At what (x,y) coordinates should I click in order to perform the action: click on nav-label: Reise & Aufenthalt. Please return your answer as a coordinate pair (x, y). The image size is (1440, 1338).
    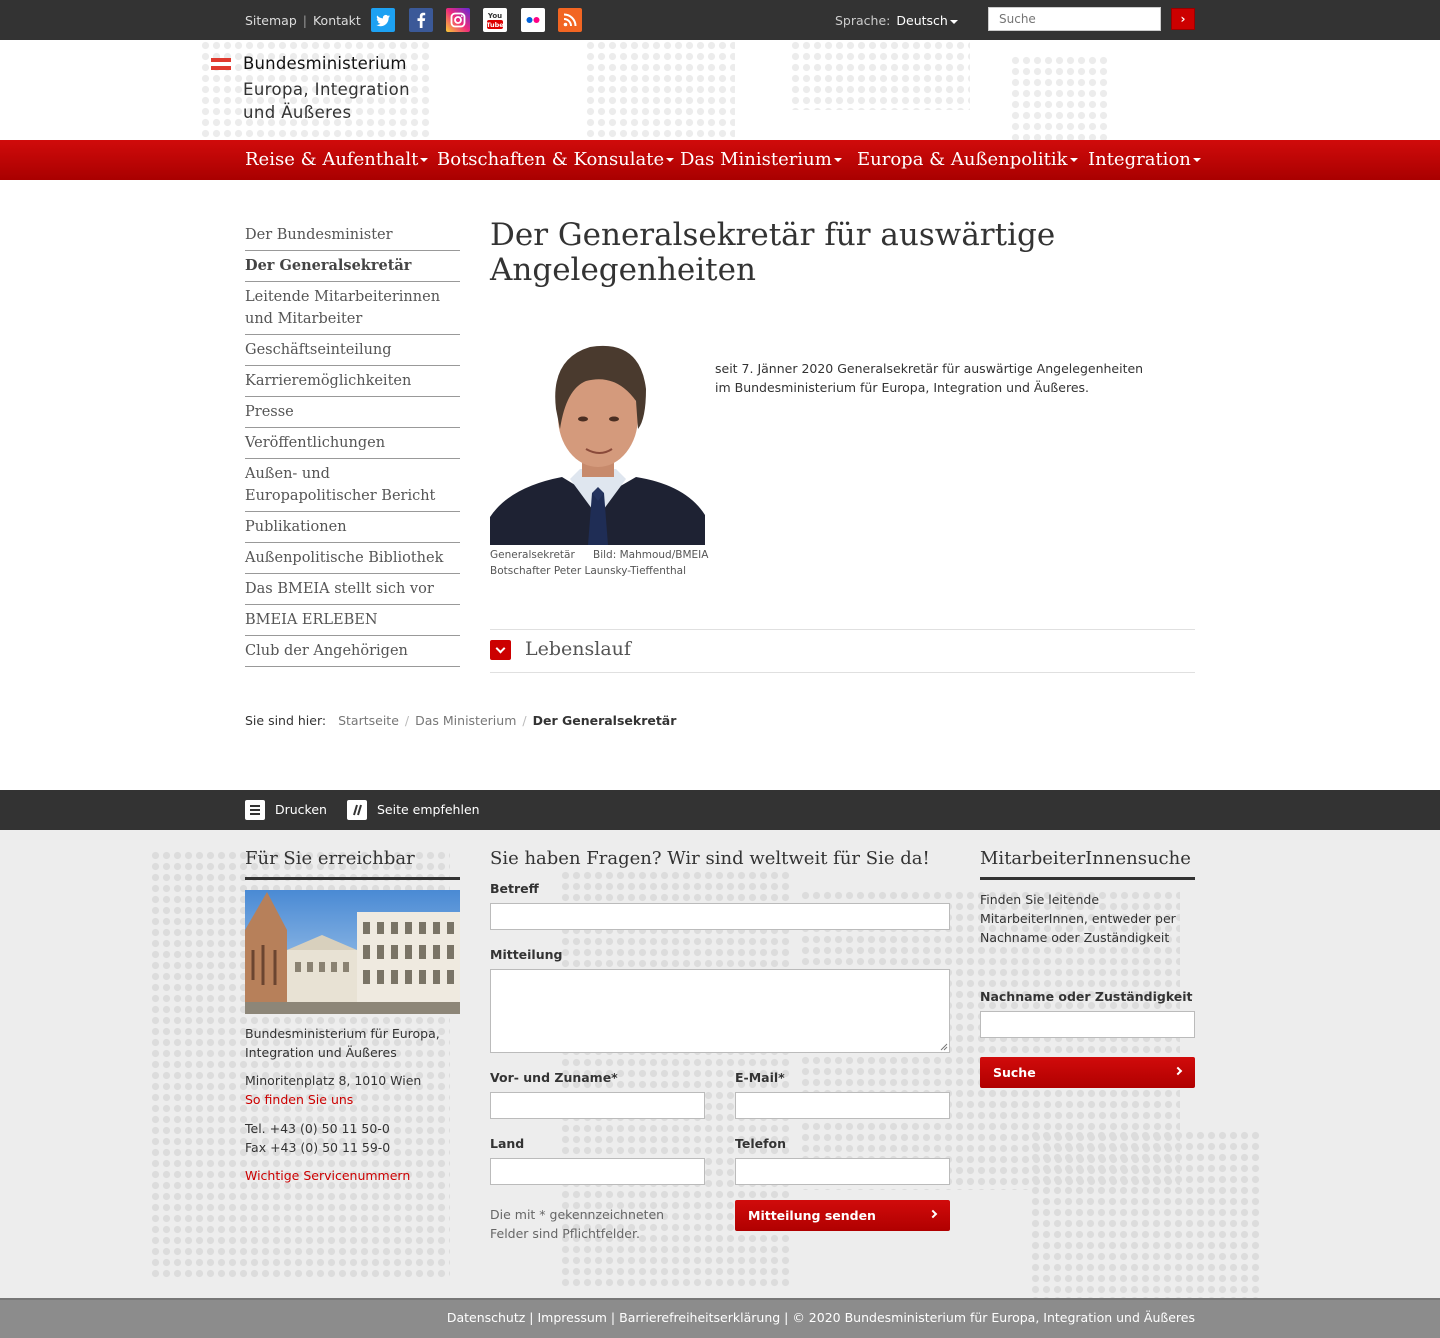
    Looking at the image, I should click on (332, 159).